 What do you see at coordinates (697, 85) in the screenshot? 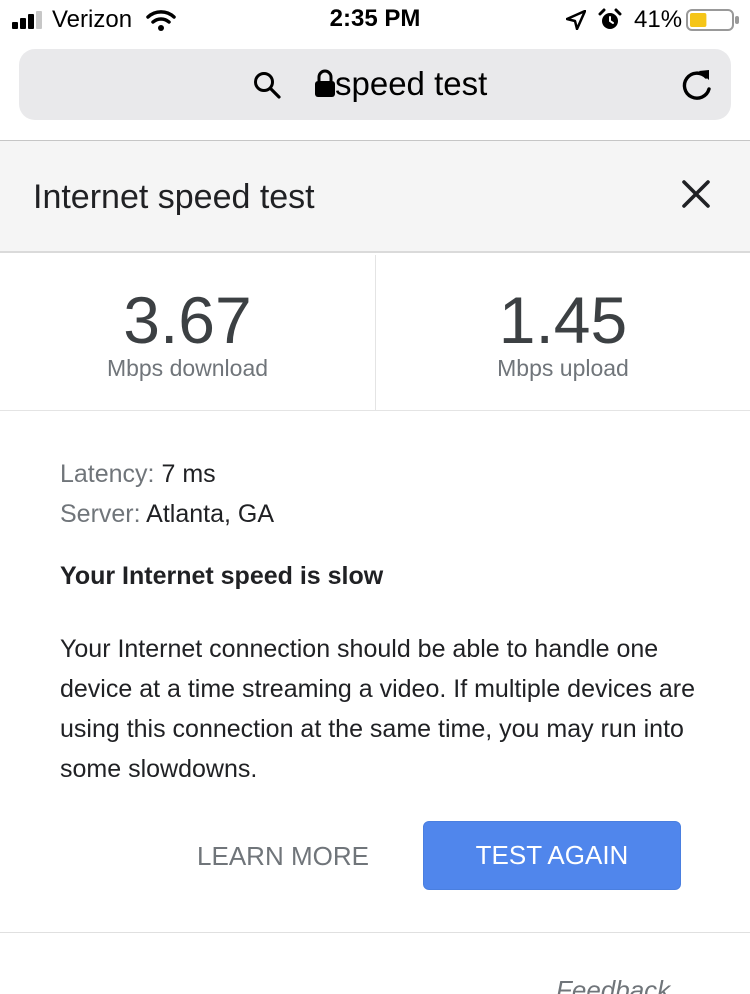
I see `reload-icon` at bounding box center [697, 85].